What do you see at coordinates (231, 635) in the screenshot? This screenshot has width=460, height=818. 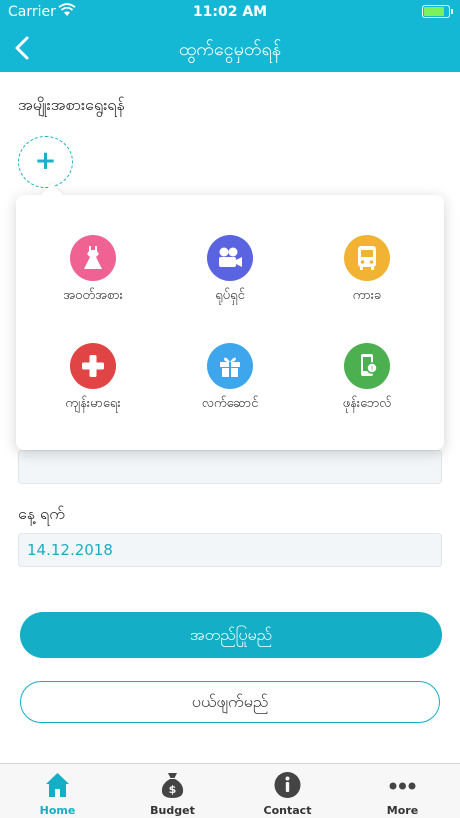 I see `save-button: အတည်ပြုမည်` at bounding box center [231, 635].